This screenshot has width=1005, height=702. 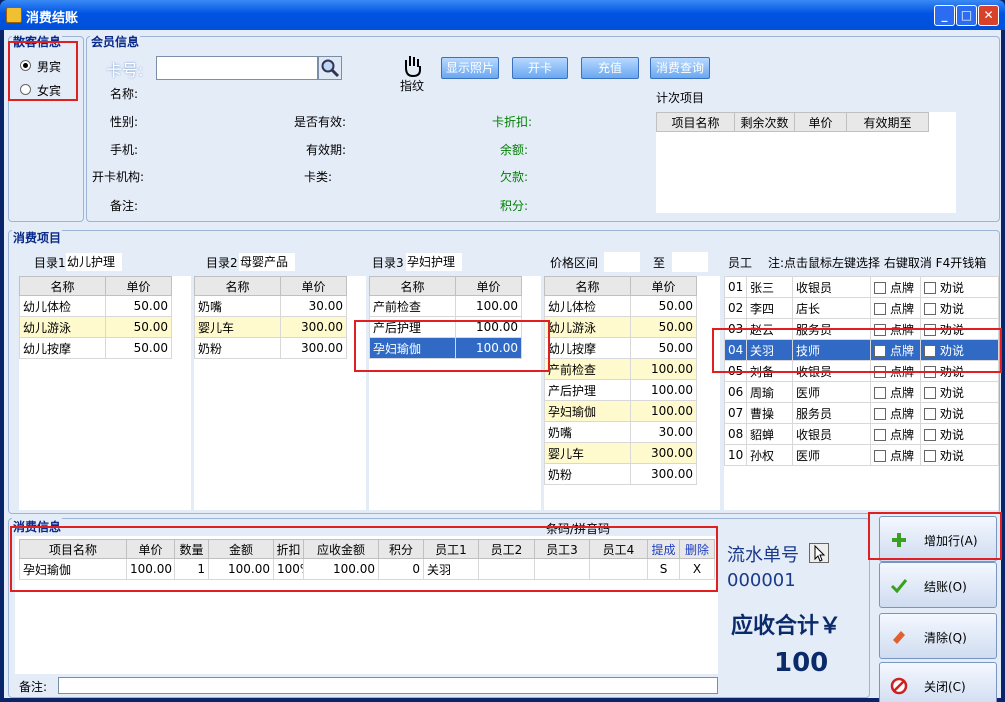 I want to click on list-row: 产后护理 100.00, so click(x=620, y=390).